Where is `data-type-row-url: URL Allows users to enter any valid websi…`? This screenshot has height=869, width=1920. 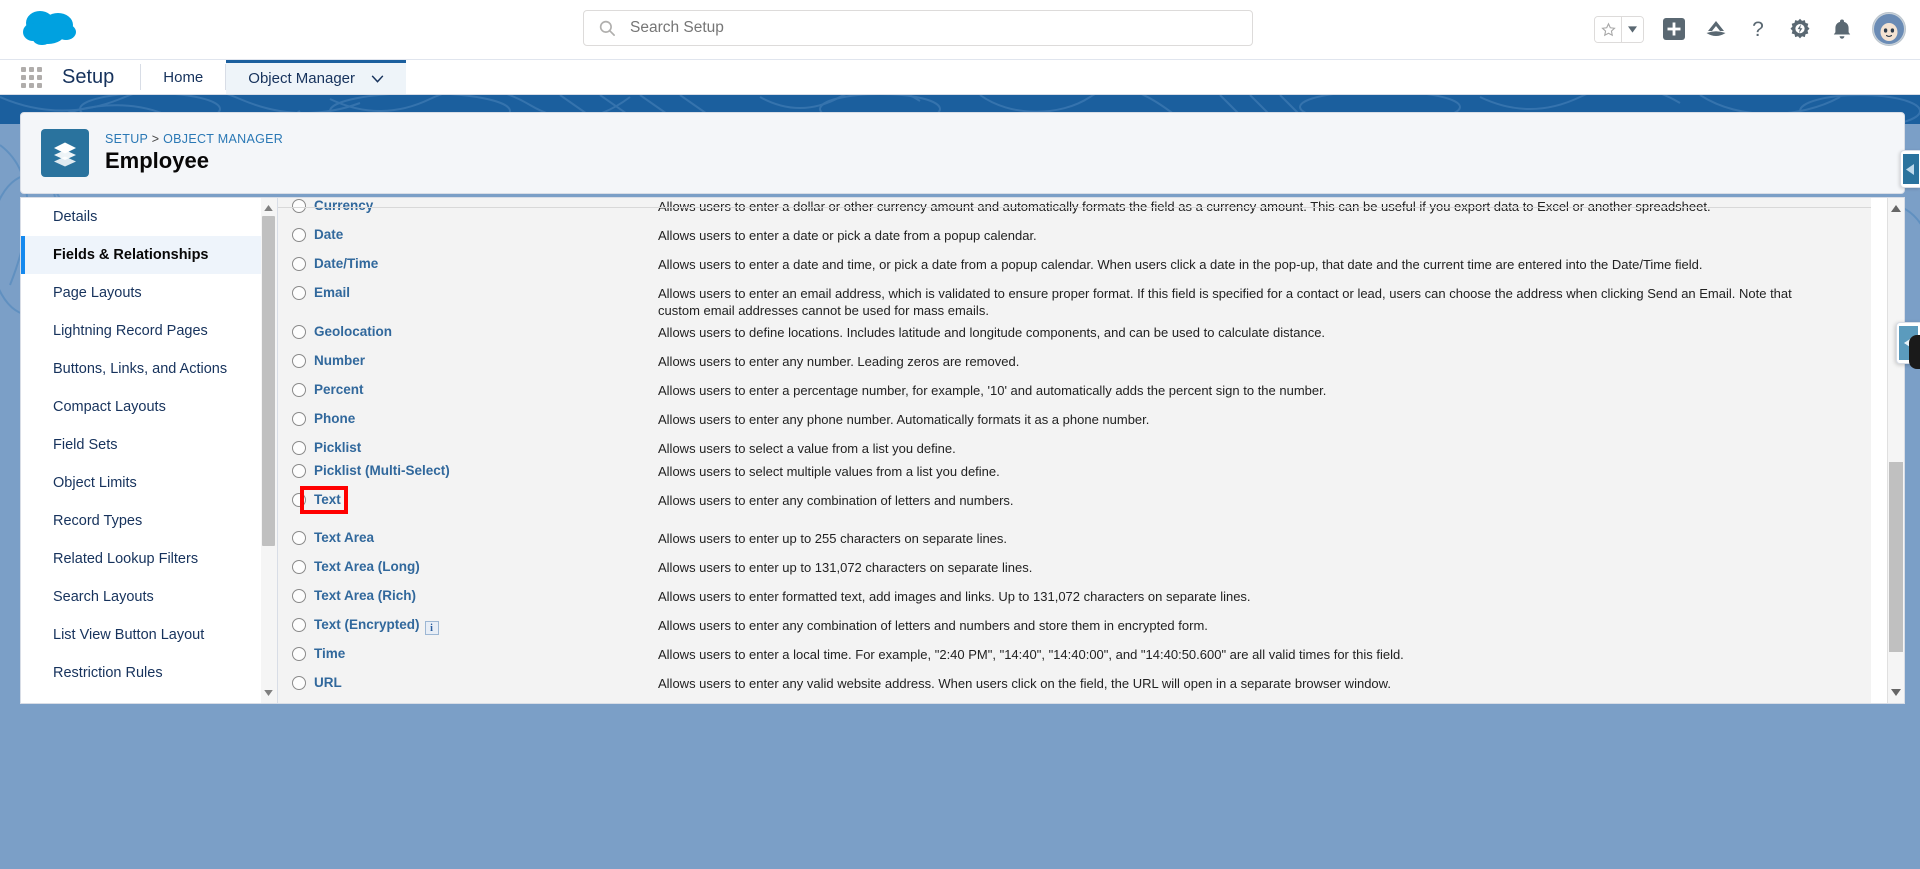
data-type-row-url: URL Allows users to enter any valid websi… is located at coordinates (1074, 683).